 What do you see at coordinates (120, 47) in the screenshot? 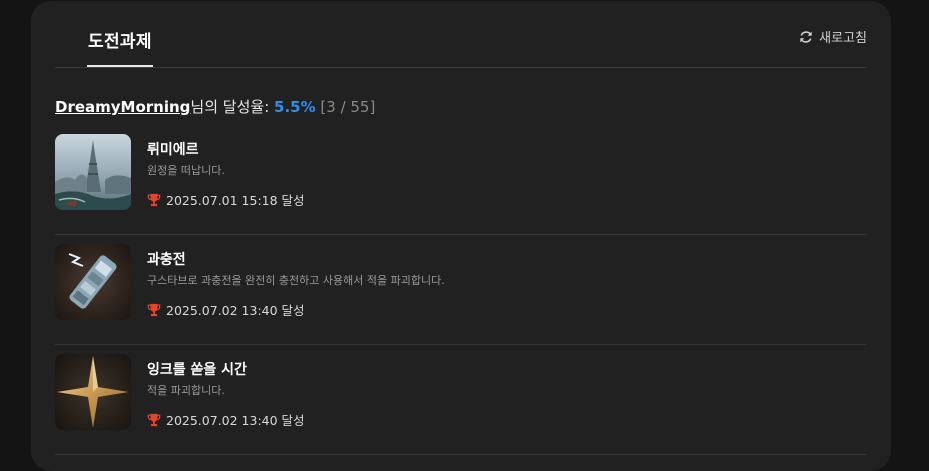
I see `tab-achievements: 도전과제` at bounding box center [120, 47].